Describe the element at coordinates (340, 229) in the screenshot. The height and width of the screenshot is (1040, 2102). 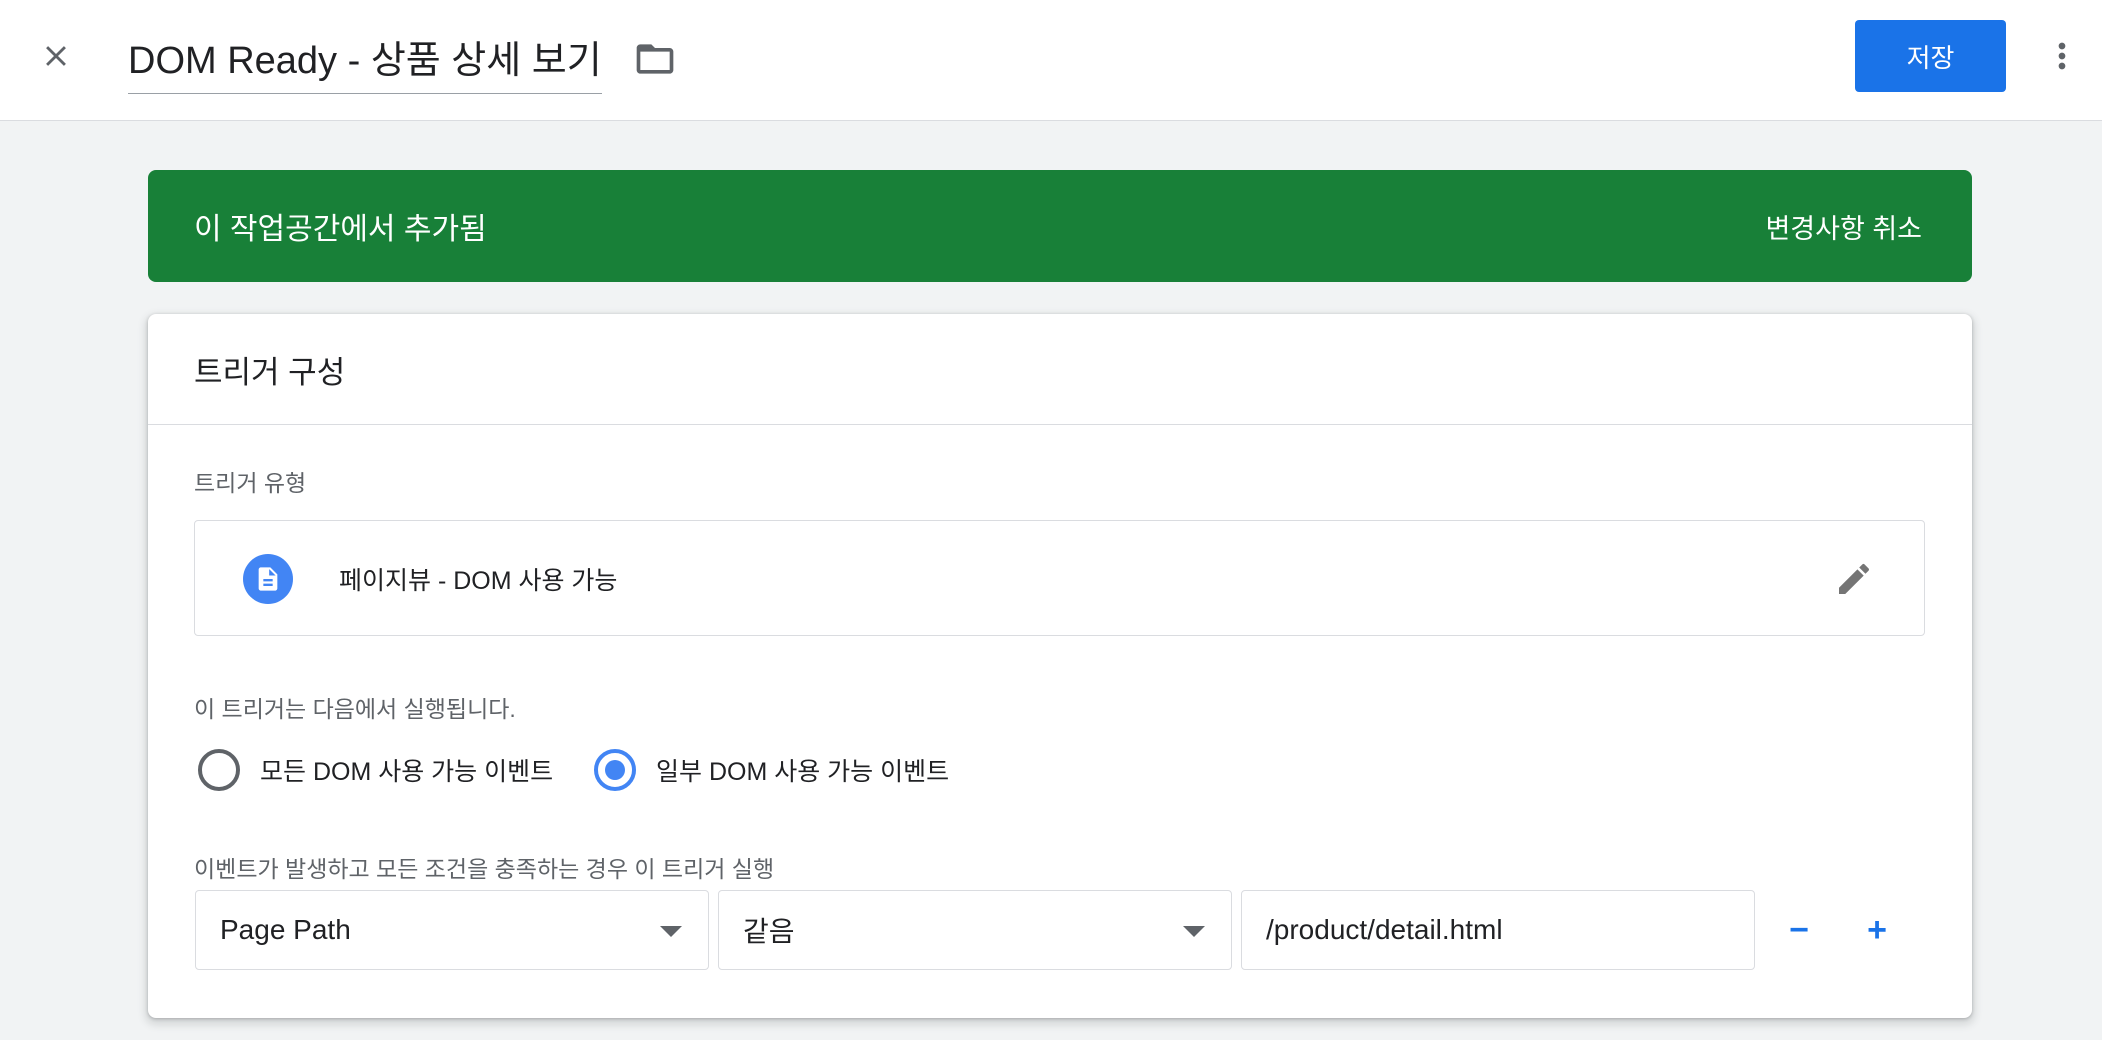
I see `banner-message: 이 작업공간에서 추가됨` at that location.